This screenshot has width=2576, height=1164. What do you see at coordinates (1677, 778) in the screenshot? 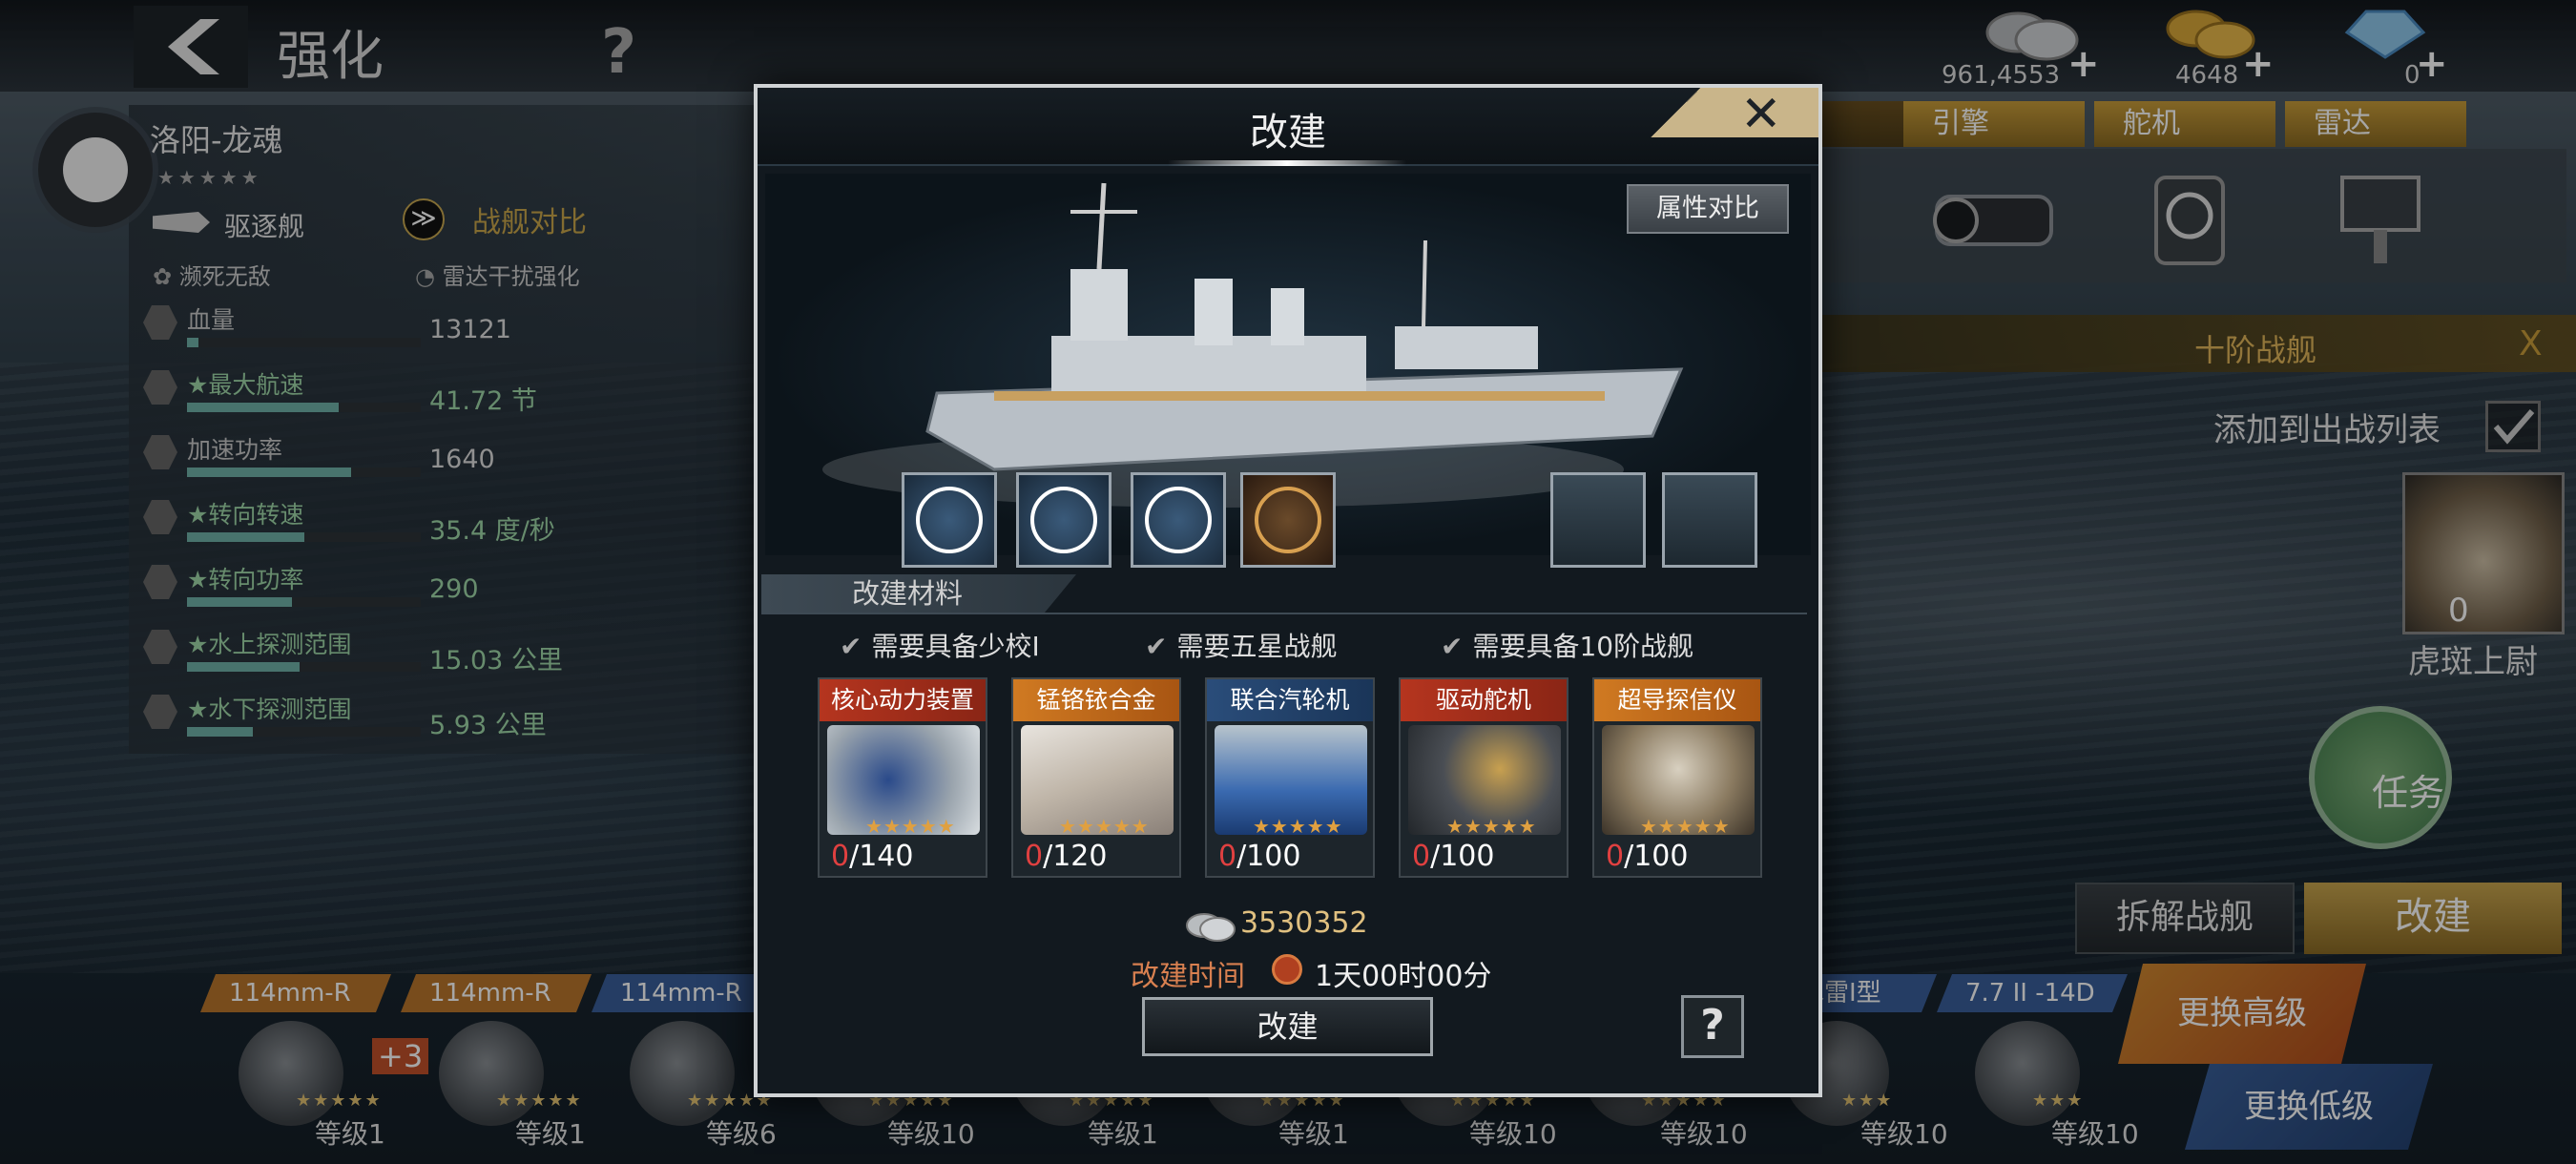
I see `material-card: 超导探信仪 ★★★★★ 0/100` at bounding box center [1677, 778].